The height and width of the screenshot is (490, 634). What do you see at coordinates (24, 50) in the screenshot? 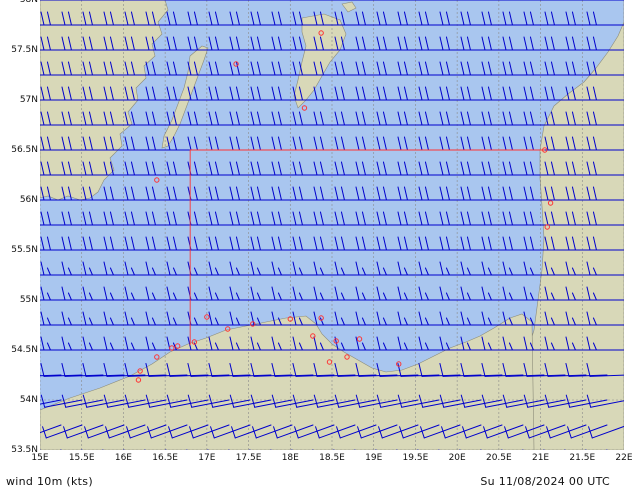
I see `lat-label: 57.5N` at bounding box center [24, 50].